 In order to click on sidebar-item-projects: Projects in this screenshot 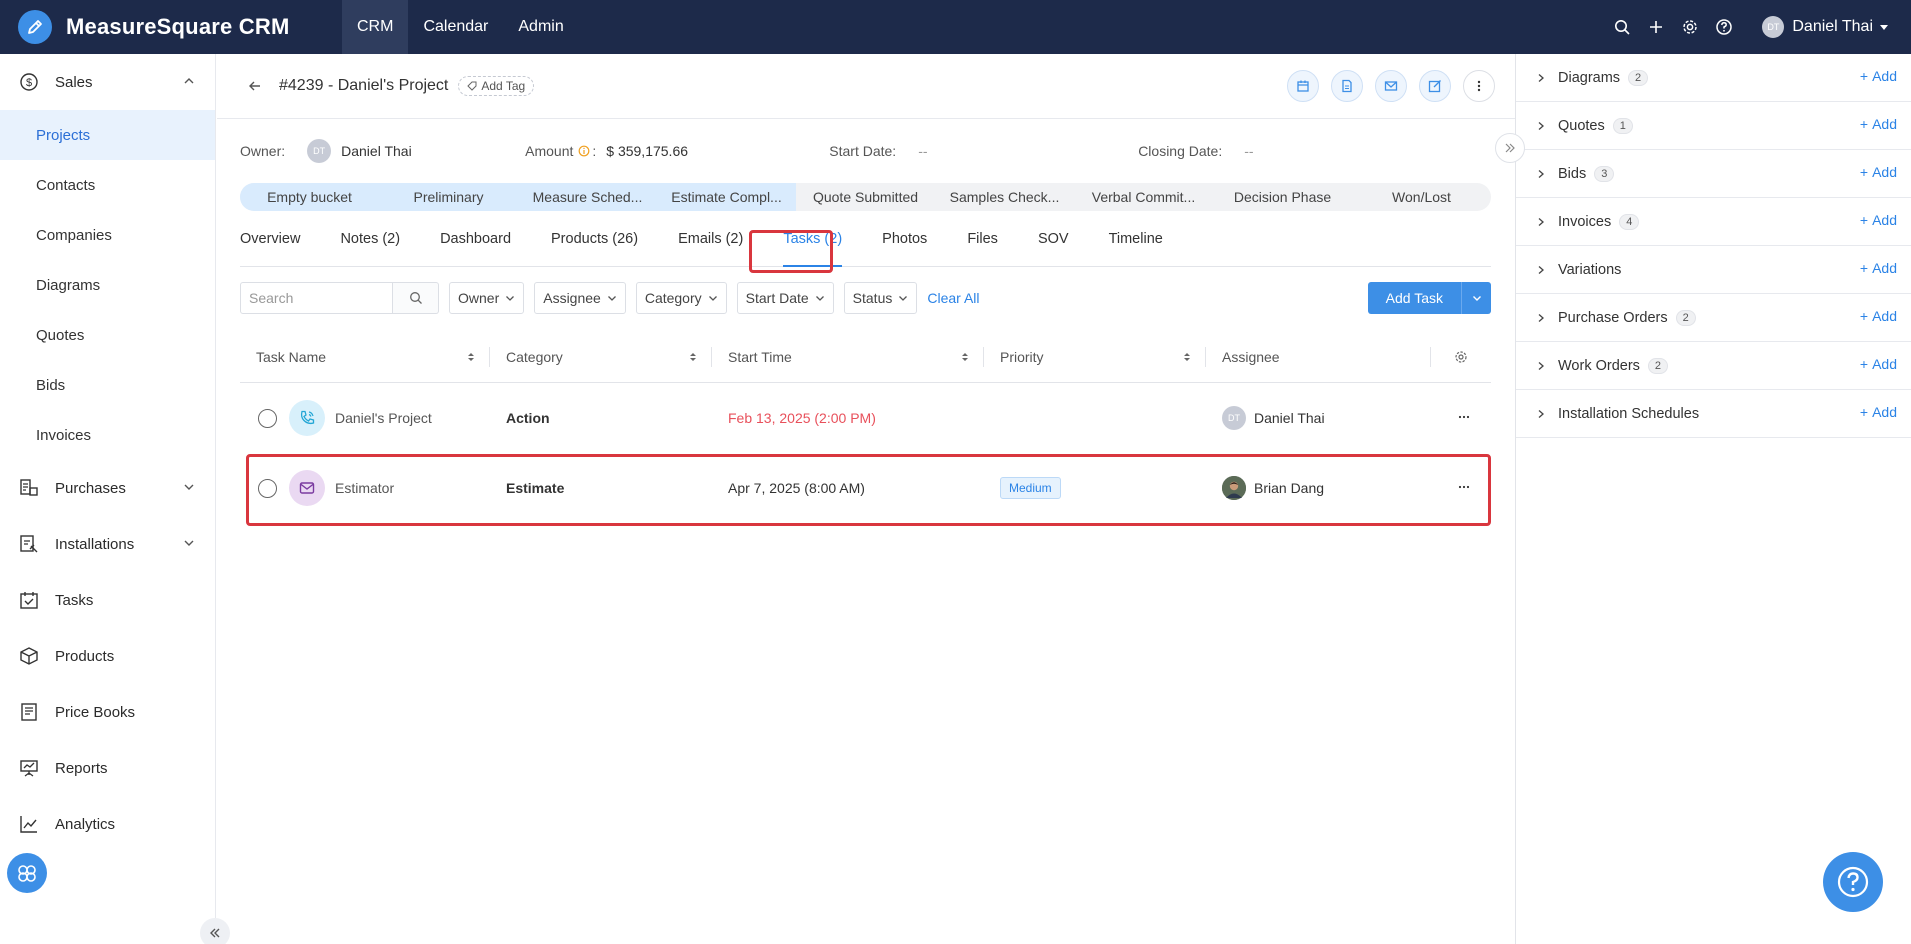, I will do `click(107, 135)`.